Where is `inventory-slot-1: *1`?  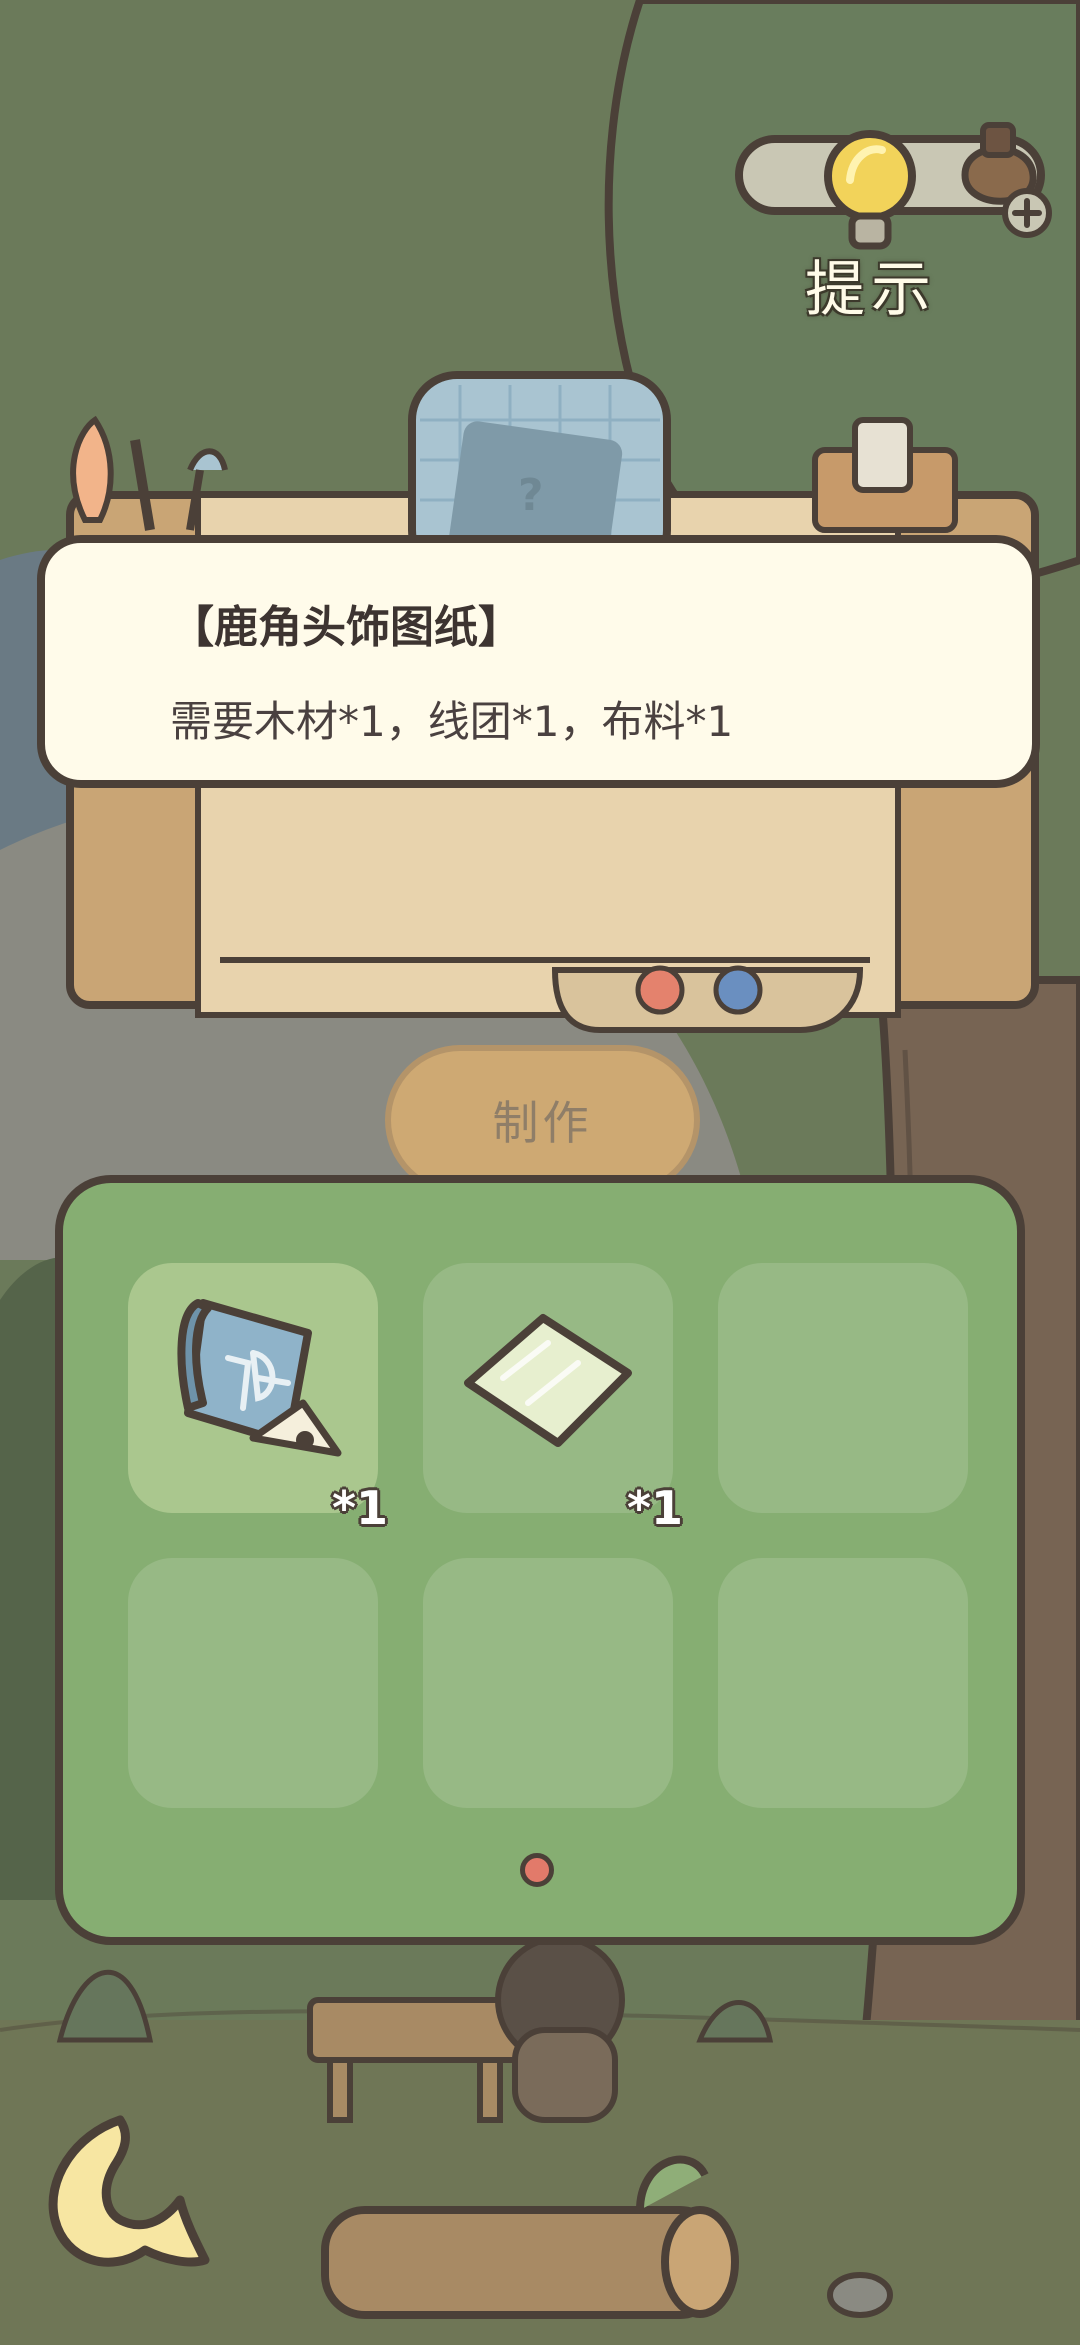 inventory-slot-1: *1 is located at coordinates (258, 1399).